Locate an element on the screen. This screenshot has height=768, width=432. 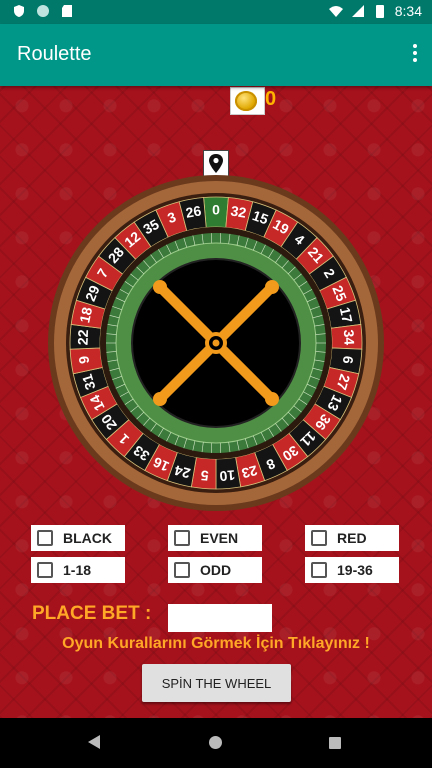
app-title: Roulette is located at coordinates (54, 54).